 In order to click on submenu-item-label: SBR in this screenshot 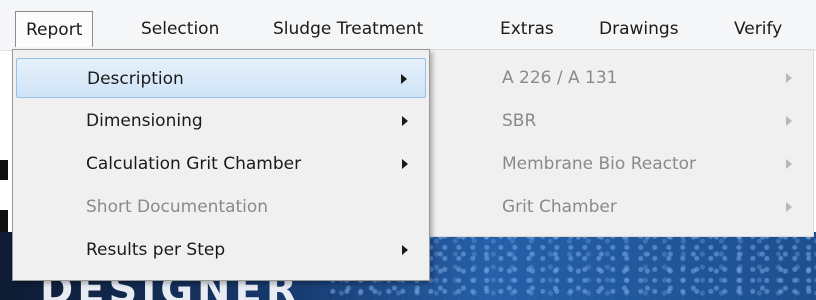, I will do `click(519, 121)`.